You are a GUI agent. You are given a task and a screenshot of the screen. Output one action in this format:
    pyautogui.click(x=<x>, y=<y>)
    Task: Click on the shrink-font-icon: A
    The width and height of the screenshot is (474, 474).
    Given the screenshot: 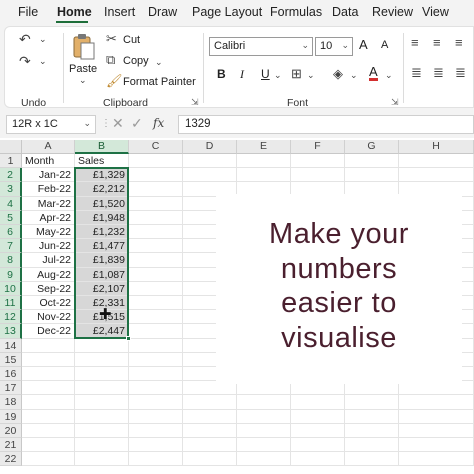 What is the action you would take?
    pyautogui.click(x=384, y=45)
    